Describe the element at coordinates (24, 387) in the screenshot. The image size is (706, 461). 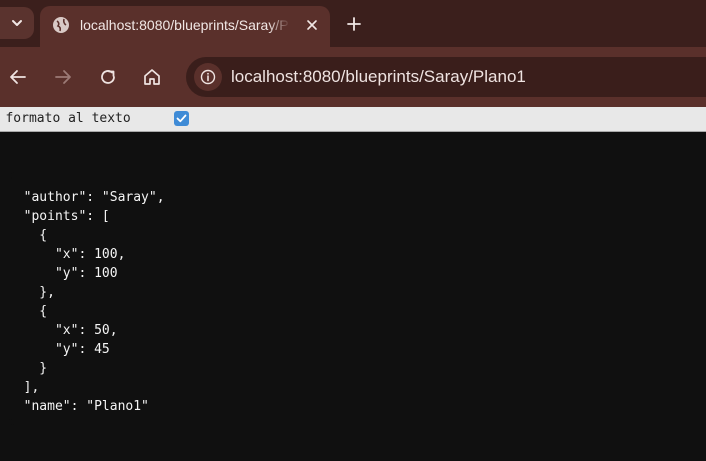
I see `json-line: ],` at that location.